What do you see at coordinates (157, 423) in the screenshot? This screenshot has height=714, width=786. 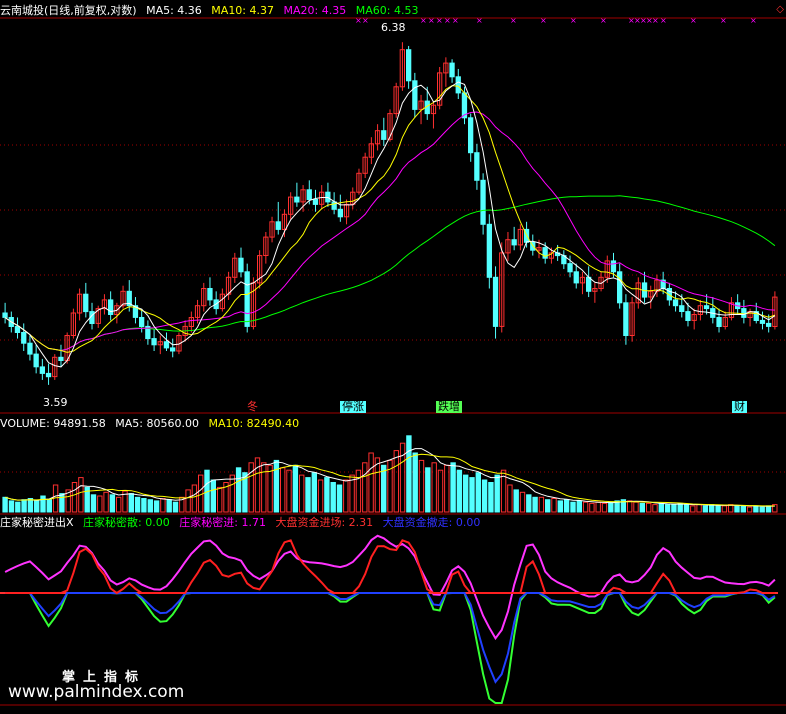 I see `volume-ma5: MA5: 80560.00` at bounding box center [157, 423].